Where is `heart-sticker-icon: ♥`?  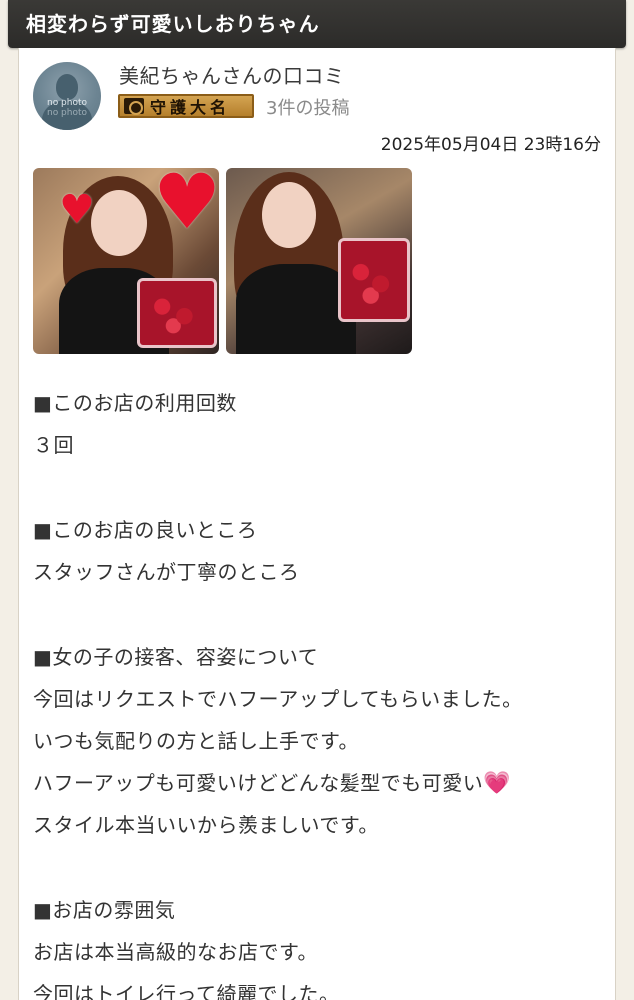 heart-sticker-icon: ♥ is located at coordinates (186, 207).